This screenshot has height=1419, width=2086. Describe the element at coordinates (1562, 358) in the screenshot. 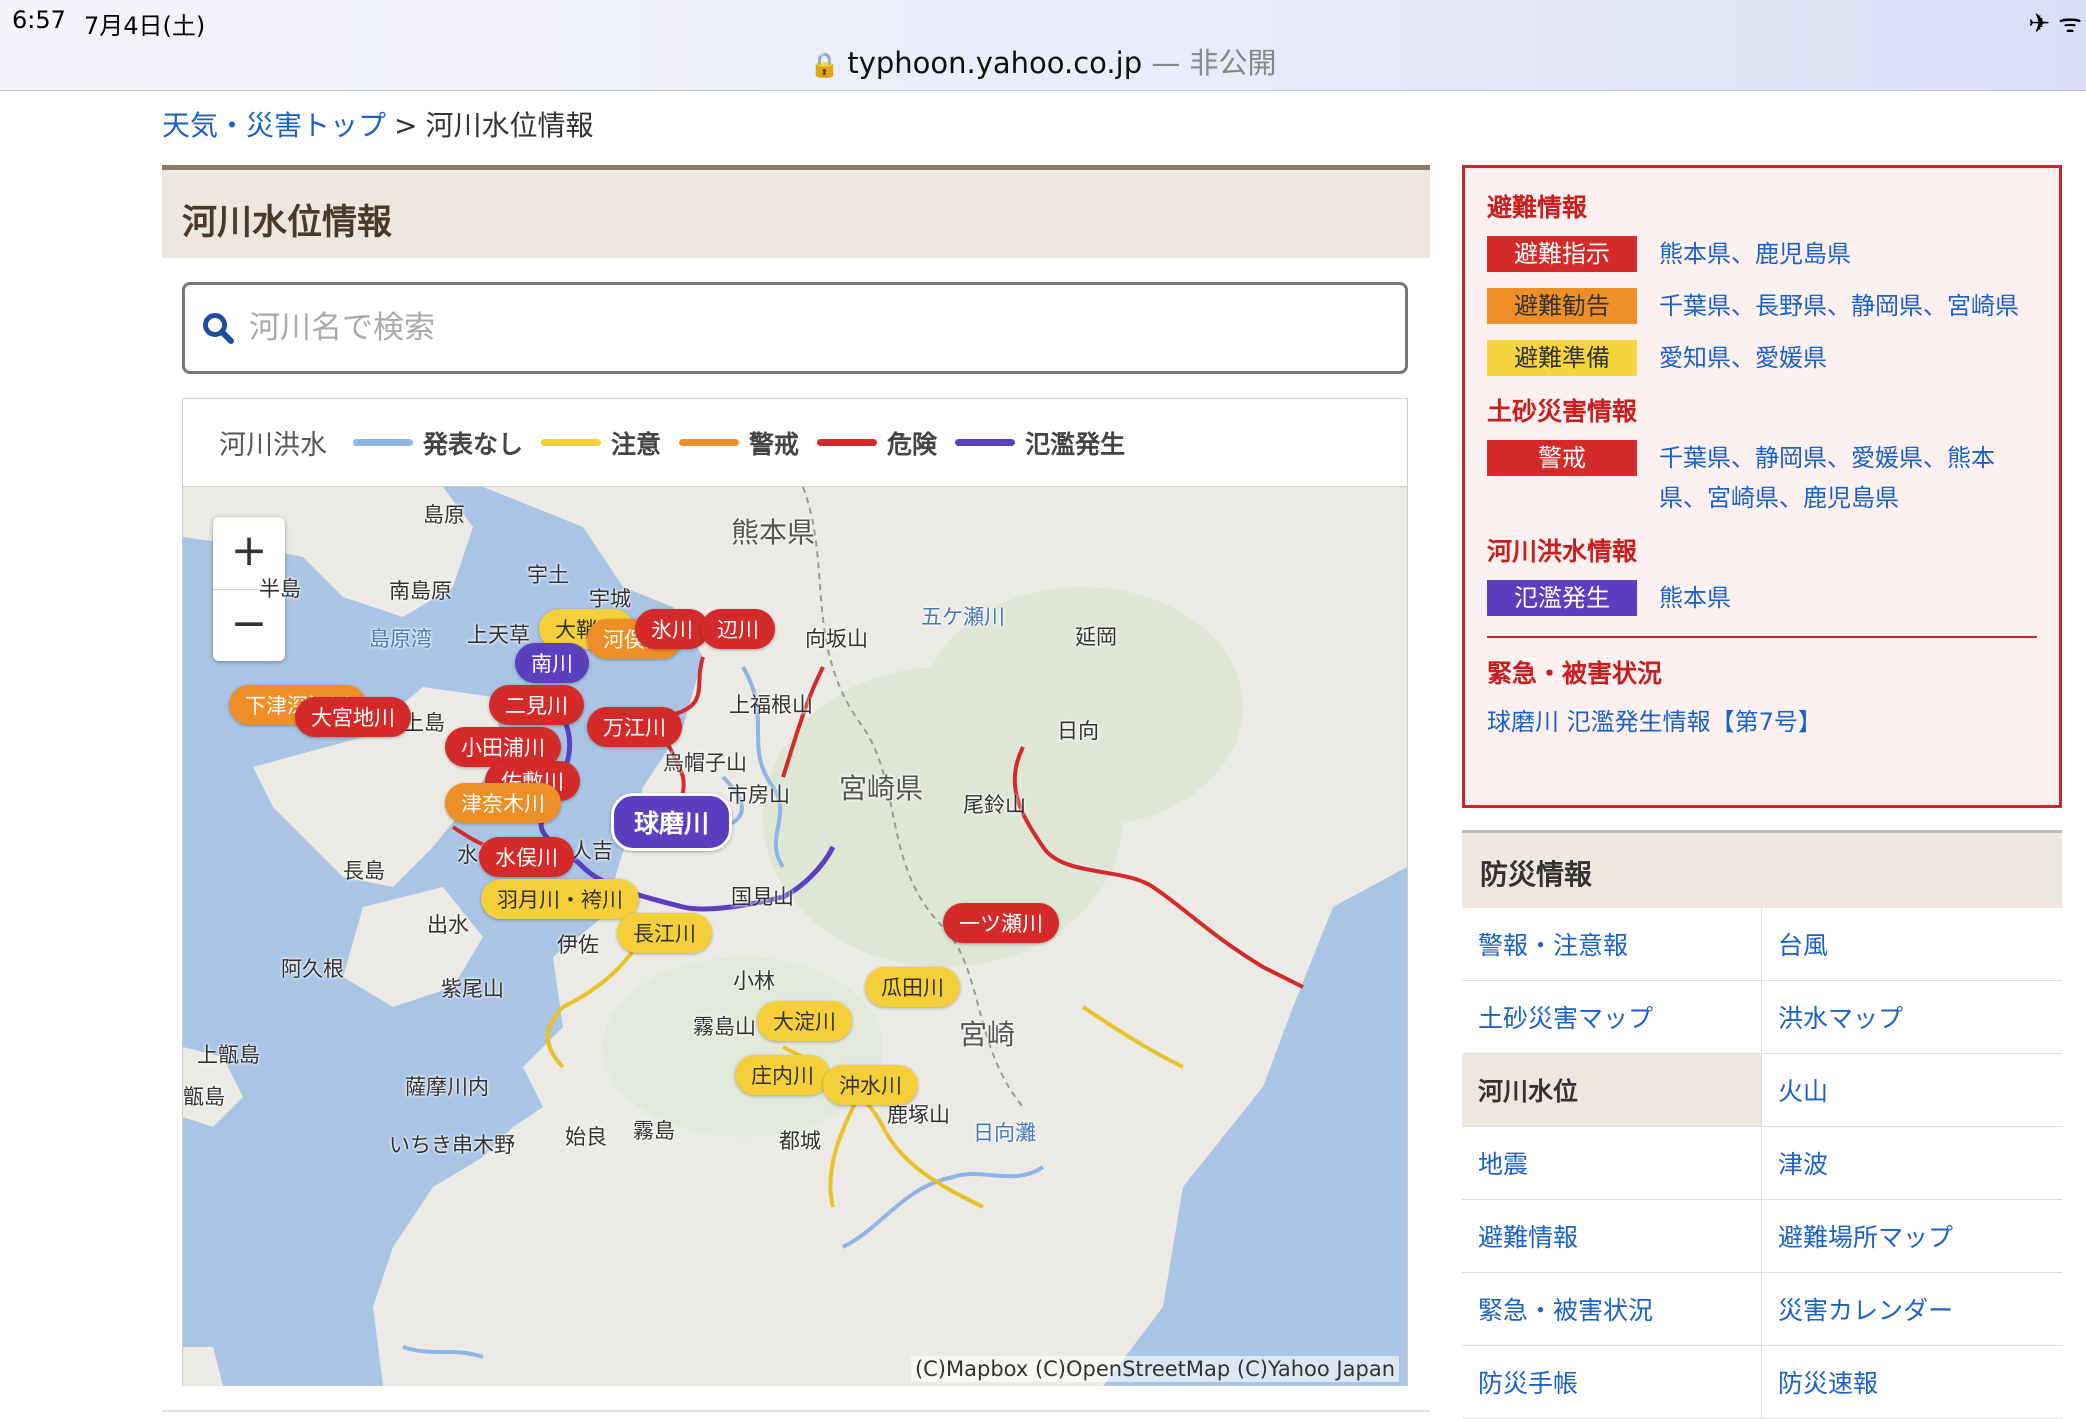

I see `alert-badge: 避難準備` at that location.